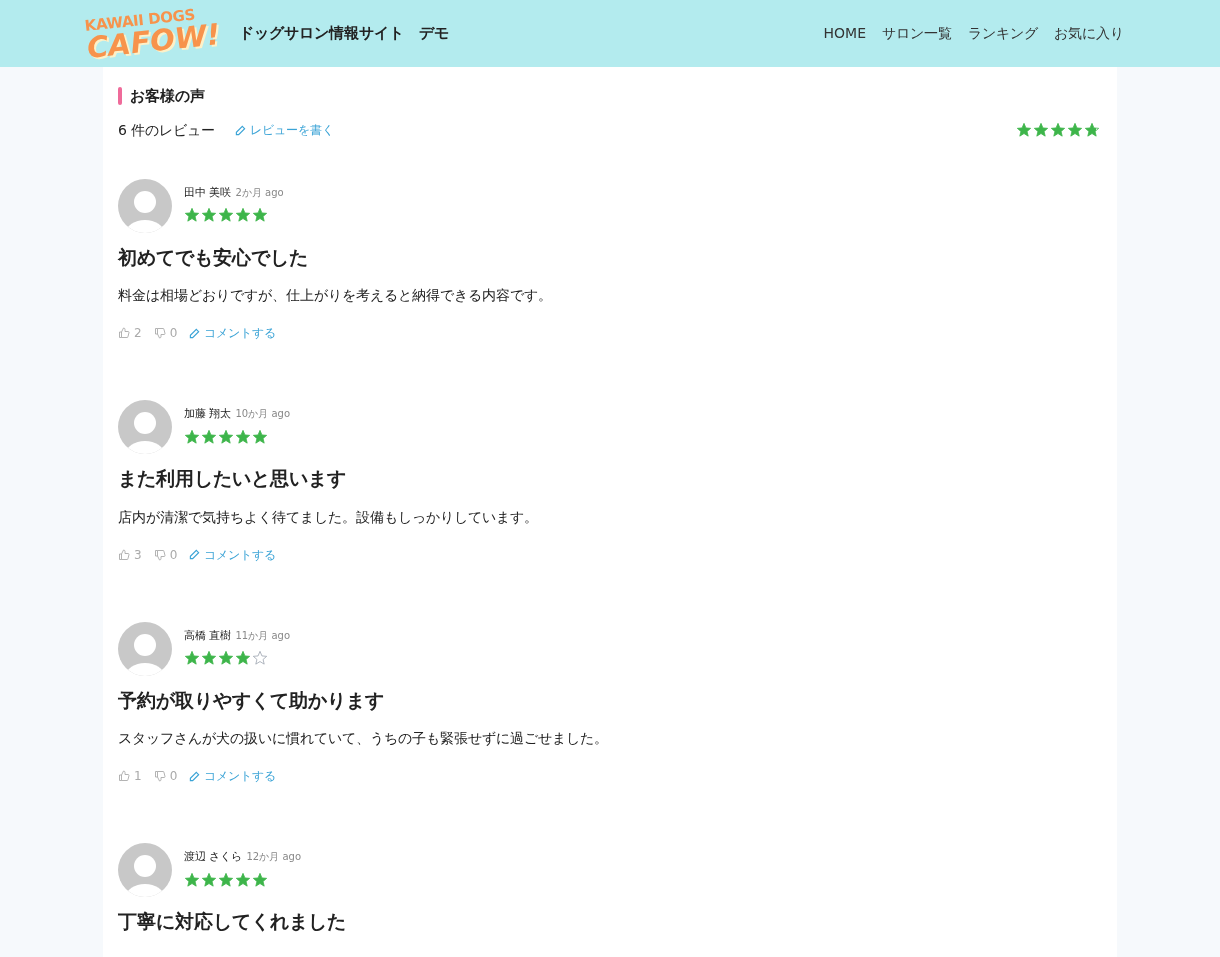 The height and width of the screenshot is (957, 1220). I want to click on reviewer-name: 高橋 直樹, so click(208, 635).